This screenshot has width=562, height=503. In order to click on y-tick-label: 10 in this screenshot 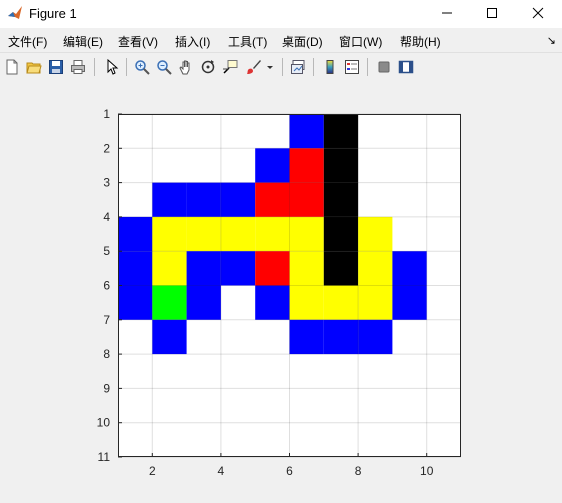, I will do `click(104, 423)`.